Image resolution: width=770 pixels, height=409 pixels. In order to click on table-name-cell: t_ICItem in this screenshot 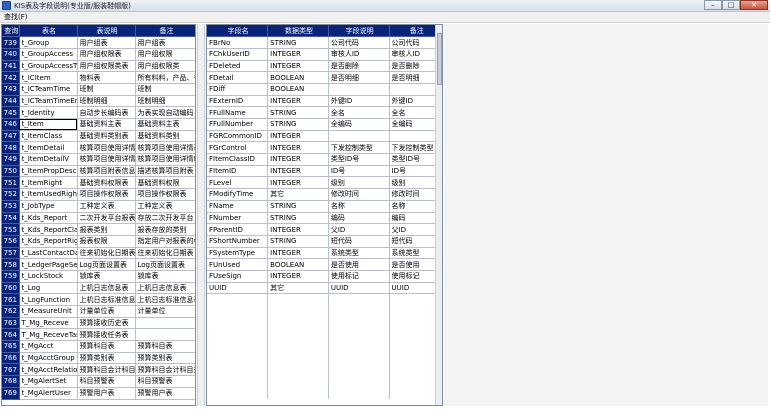, I will do `click(48, 77)`.